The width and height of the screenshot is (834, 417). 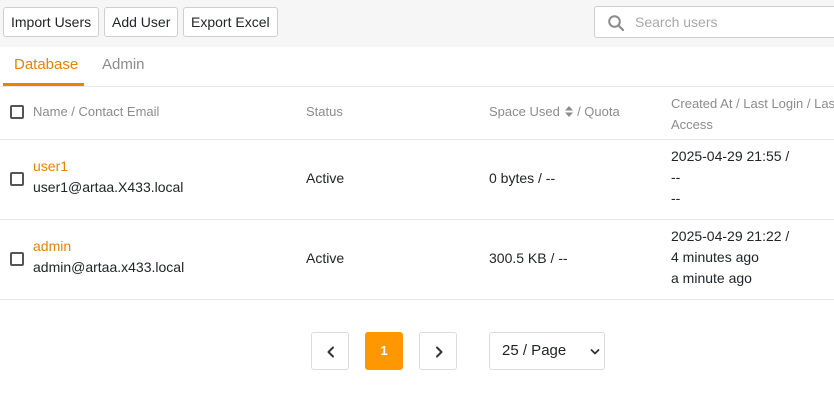 I want to click on header-space-used-label: Space Used, so click(x=524, y=111).